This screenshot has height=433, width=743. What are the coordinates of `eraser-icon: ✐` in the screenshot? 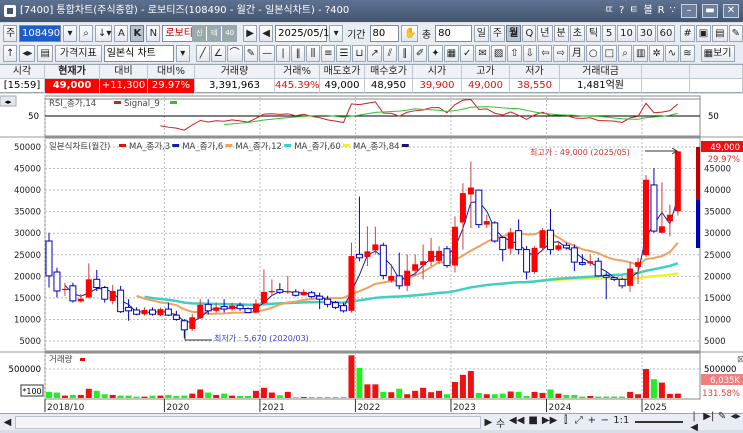 It's located at (420, 53).